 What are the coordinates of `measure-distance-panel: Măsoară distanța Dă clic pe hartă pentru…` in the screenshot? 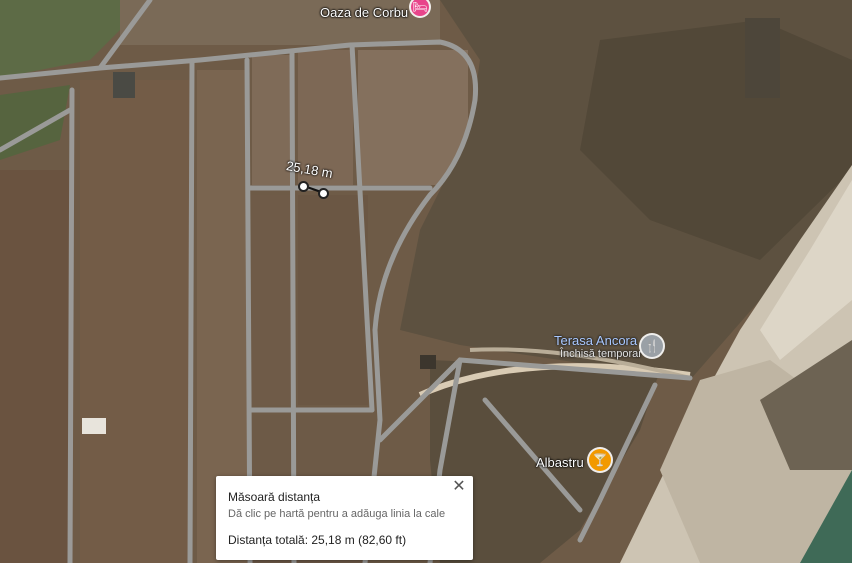 It's located at (344, 518).